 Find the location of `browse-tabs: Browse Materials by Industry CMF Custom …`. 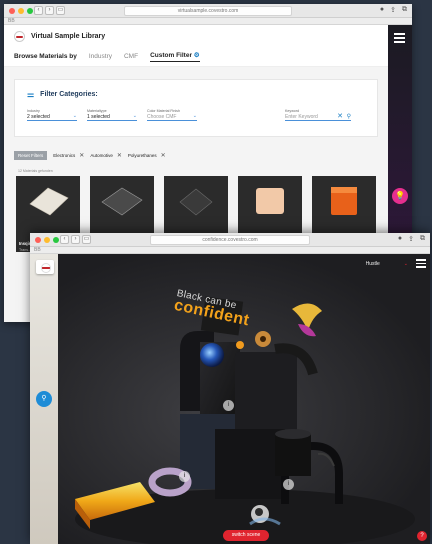

browse-tabs: Browse Materials by Industry CMF Custom … is located at coordinates (196, 57).